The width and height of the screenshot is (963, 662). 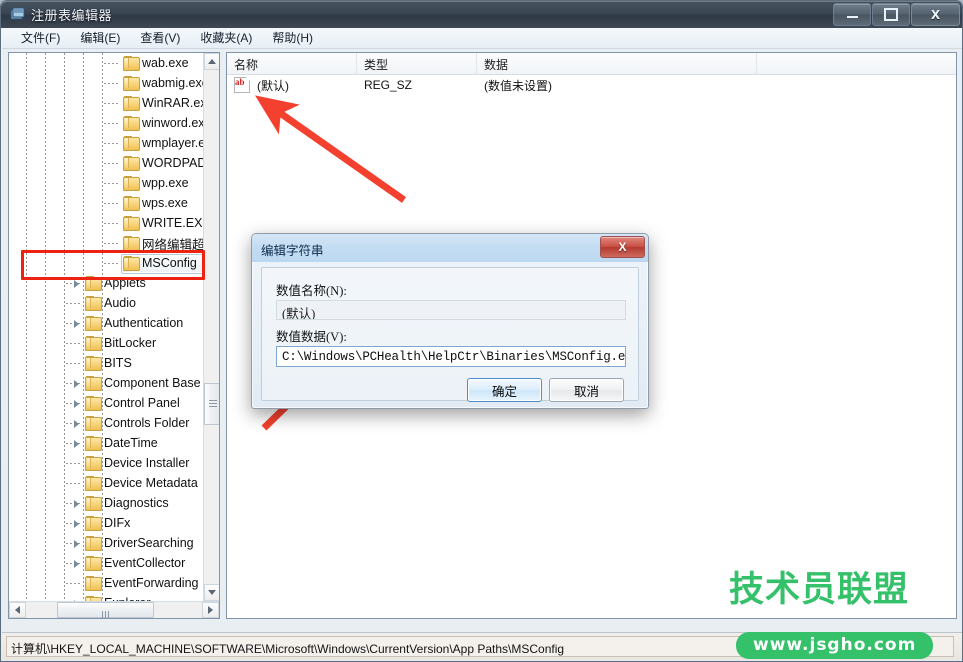 I want to click on tree-item-eventcollector: EventCollector, so click(x=106, y=563).